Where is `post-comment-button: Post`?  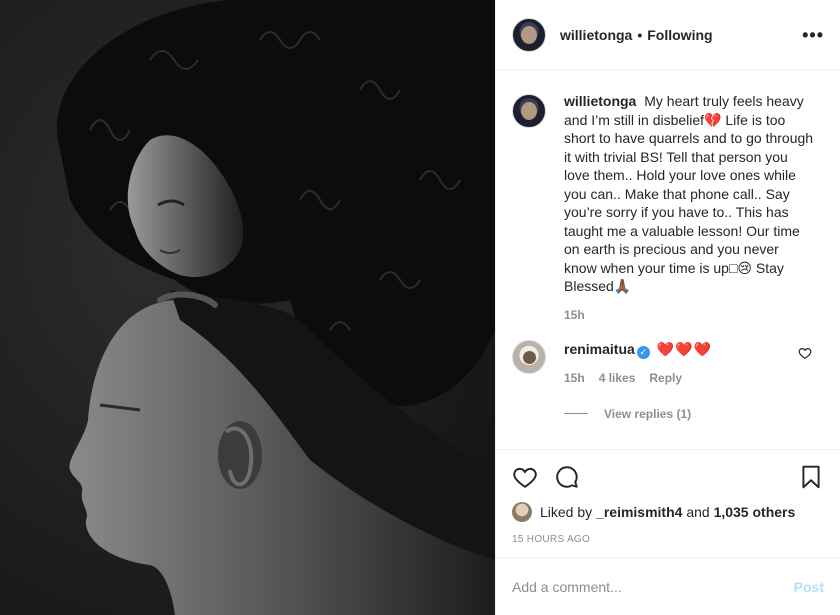 post-comment-button: Post is located at coordinates (809, 587).